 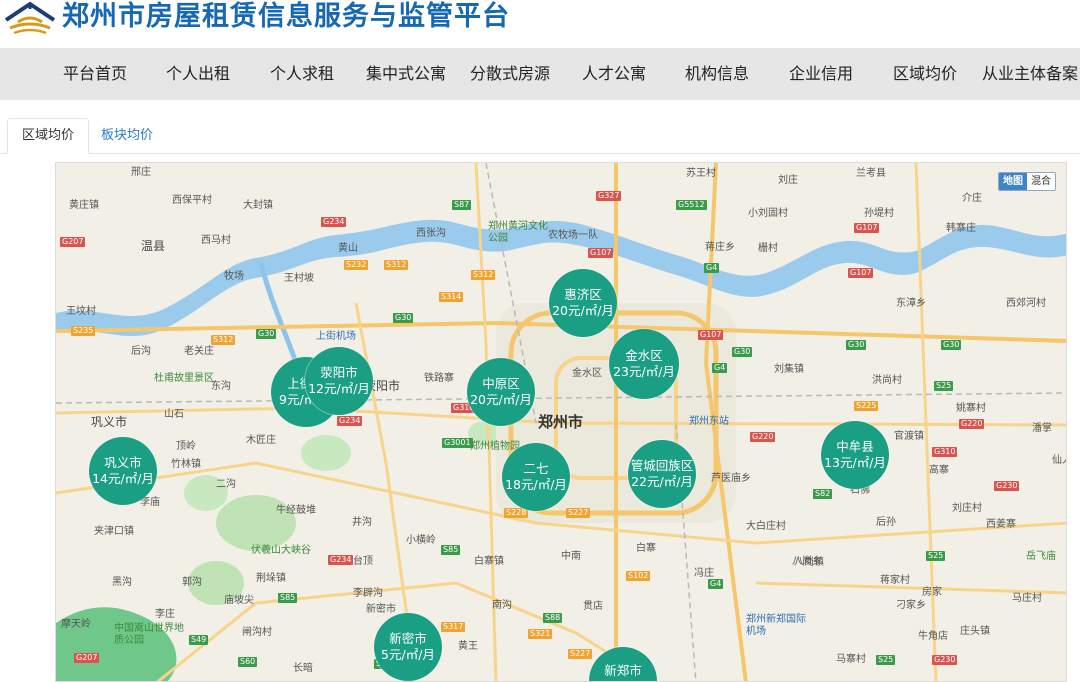 I want to click on place-label: 李庄, so click(x=165, y=614).